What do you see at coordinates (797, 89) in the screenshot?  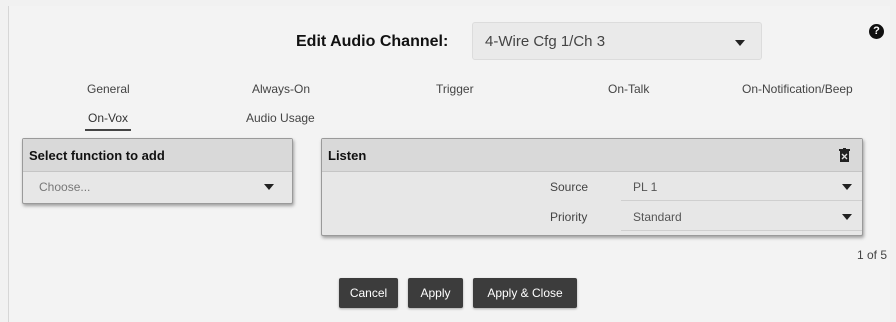 I see `tab-on-notification-beep: On-Notification/Beep` at bounding box center [797, 89].